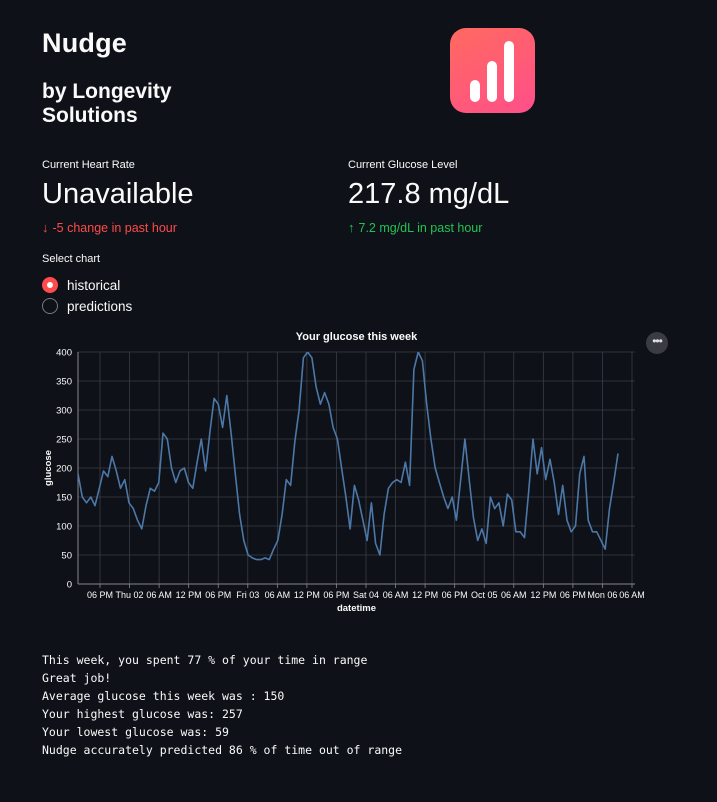  Describe the element at coordinates (356, 608) in the screenshot. I see `x-axis-label: datetime` at that location.